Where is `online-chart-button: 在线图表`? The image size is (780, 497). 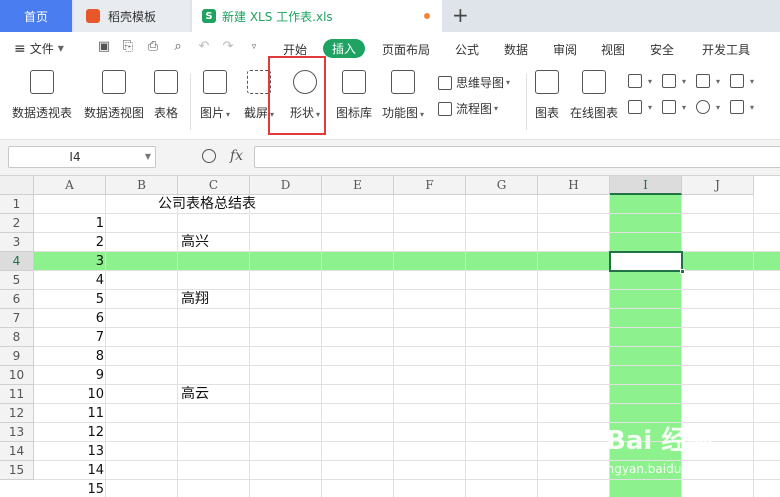 online-chart-button: 在线图表 is located at coordinates (594, 95).